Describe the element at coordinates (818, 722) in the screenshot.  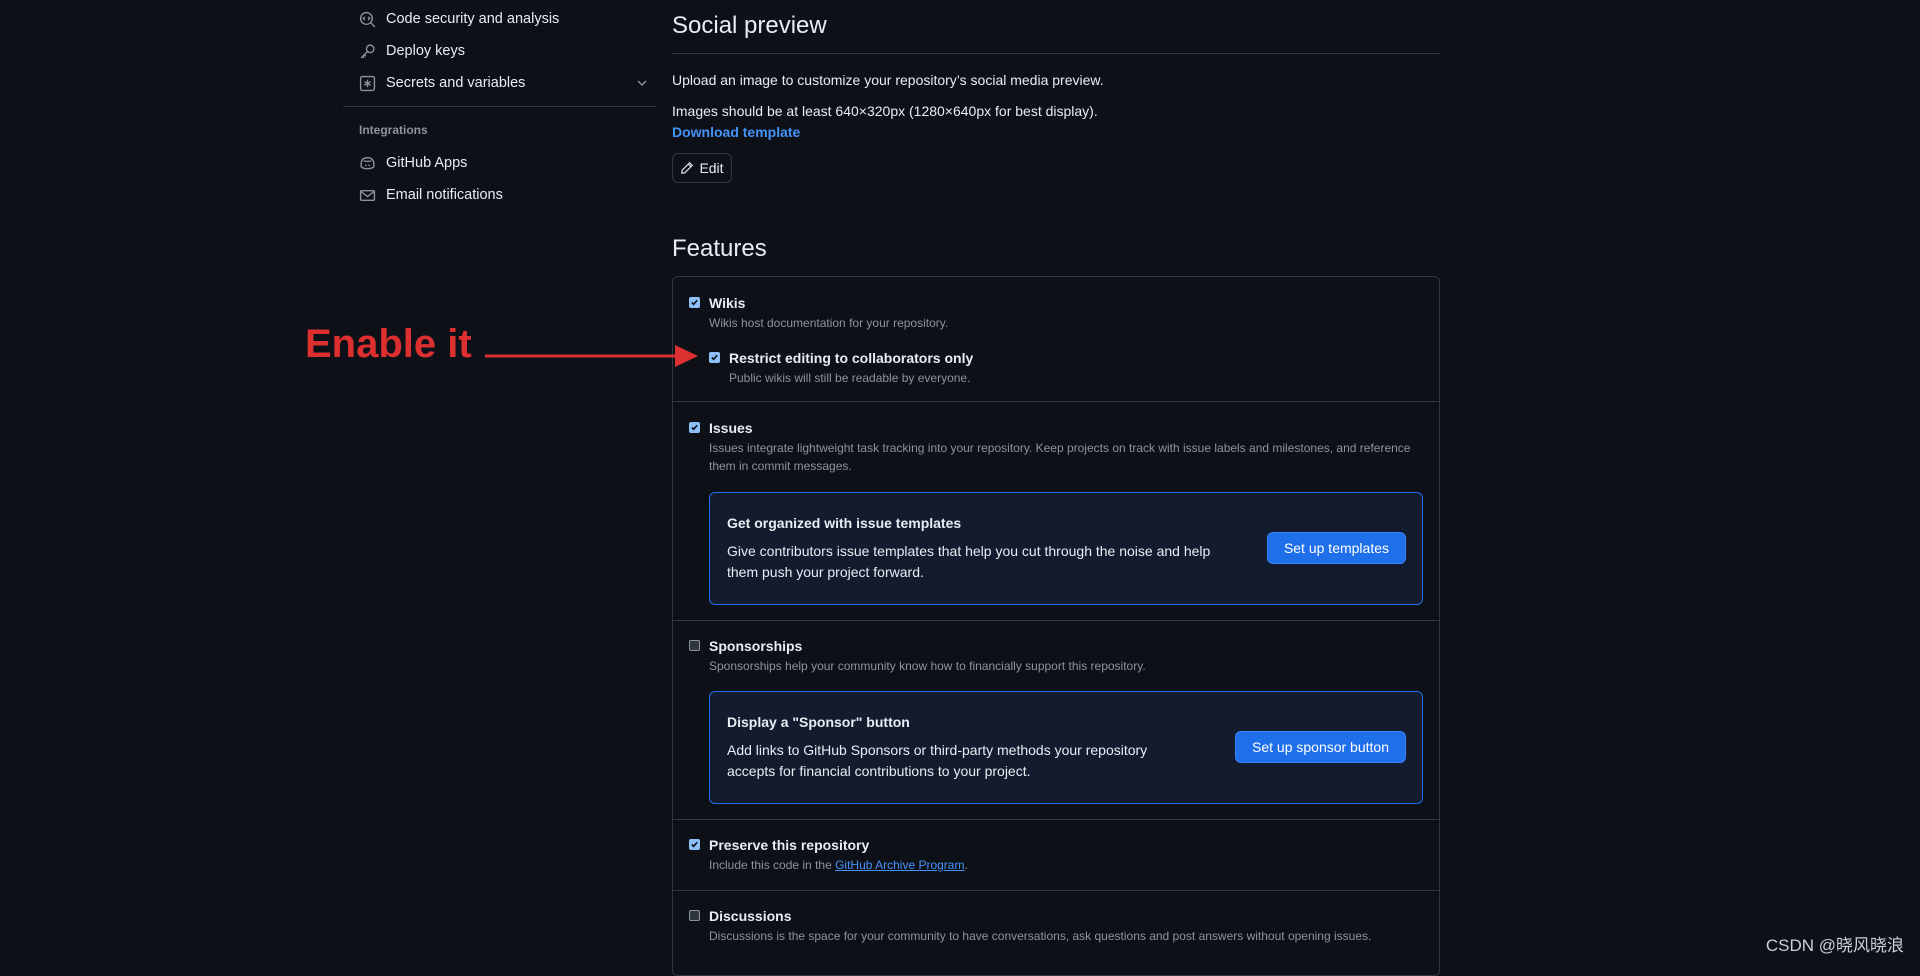
I see `sponsor-button-title: Display a "Sponsor" button` at that location.